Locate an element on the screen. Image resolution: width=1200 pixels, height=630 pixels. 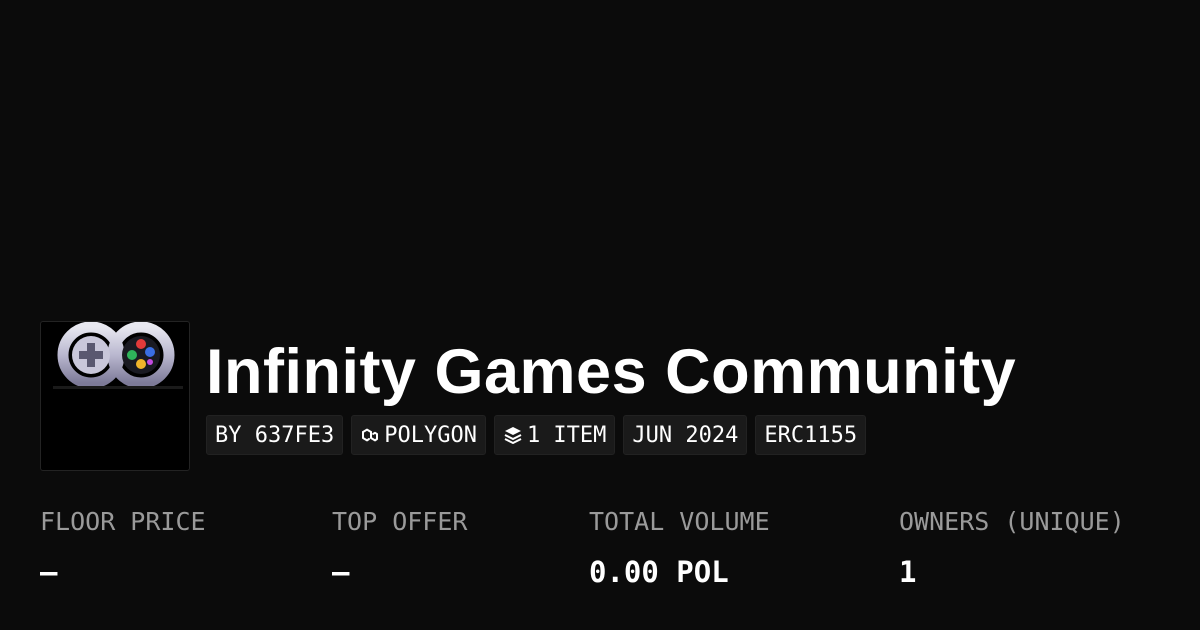
total-volume-value: 0.00 POL is located at coordinates (659, 572).